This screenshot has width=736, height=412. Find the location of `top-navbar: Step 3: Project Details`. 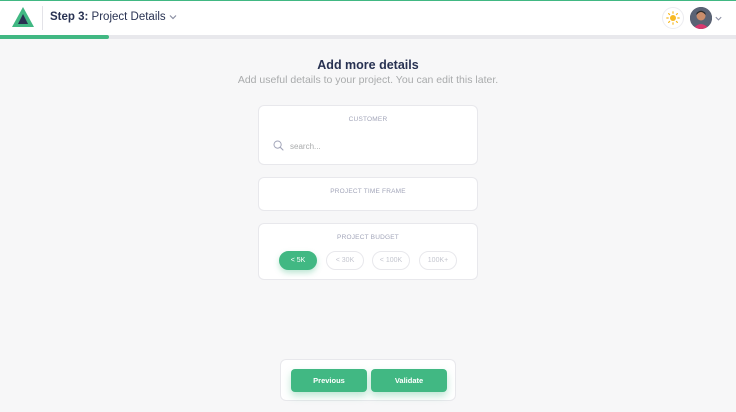

top-navbar: Step 3: Project Details is located at coordinates (368, 17).